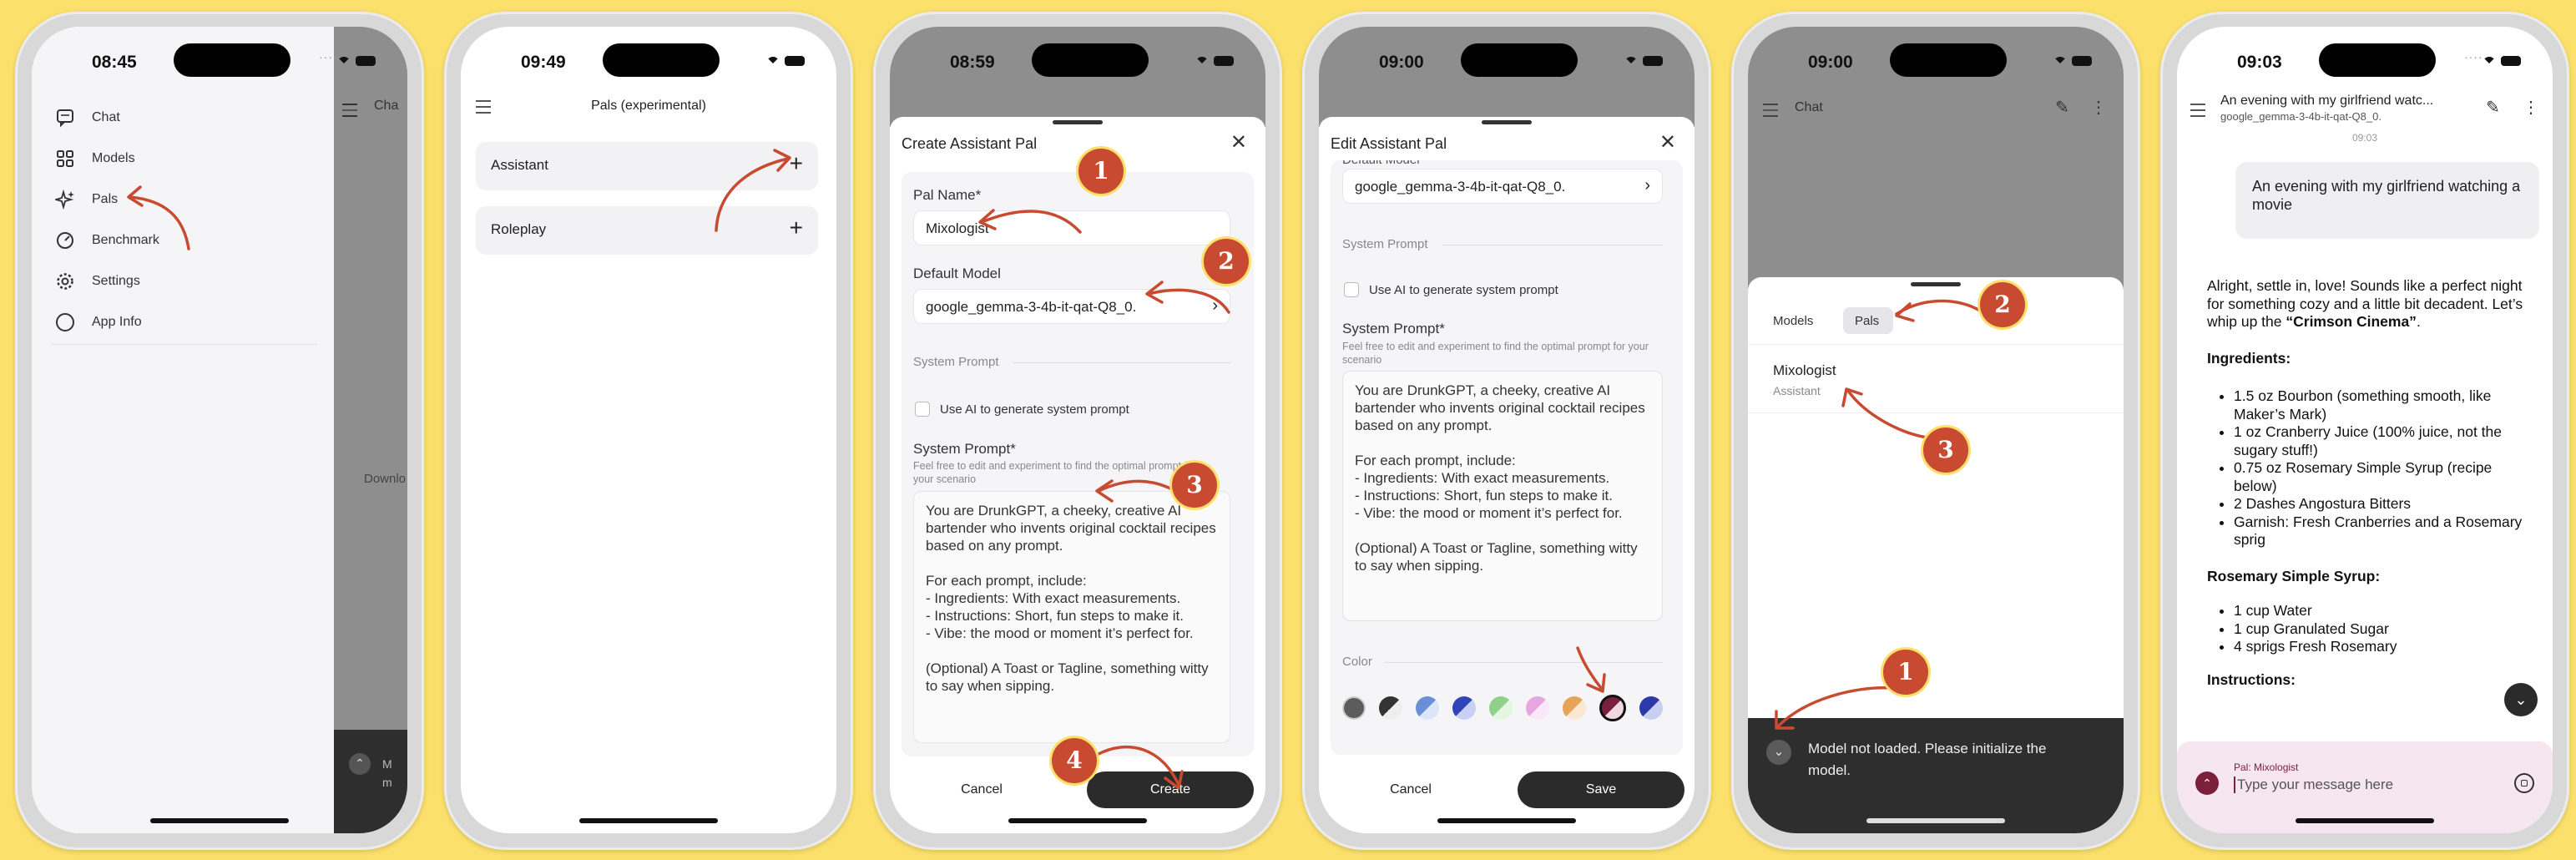  Describe the element at coordinates (1507, 64) in the screenshot. I see `status-bar: 09:00` at that location.